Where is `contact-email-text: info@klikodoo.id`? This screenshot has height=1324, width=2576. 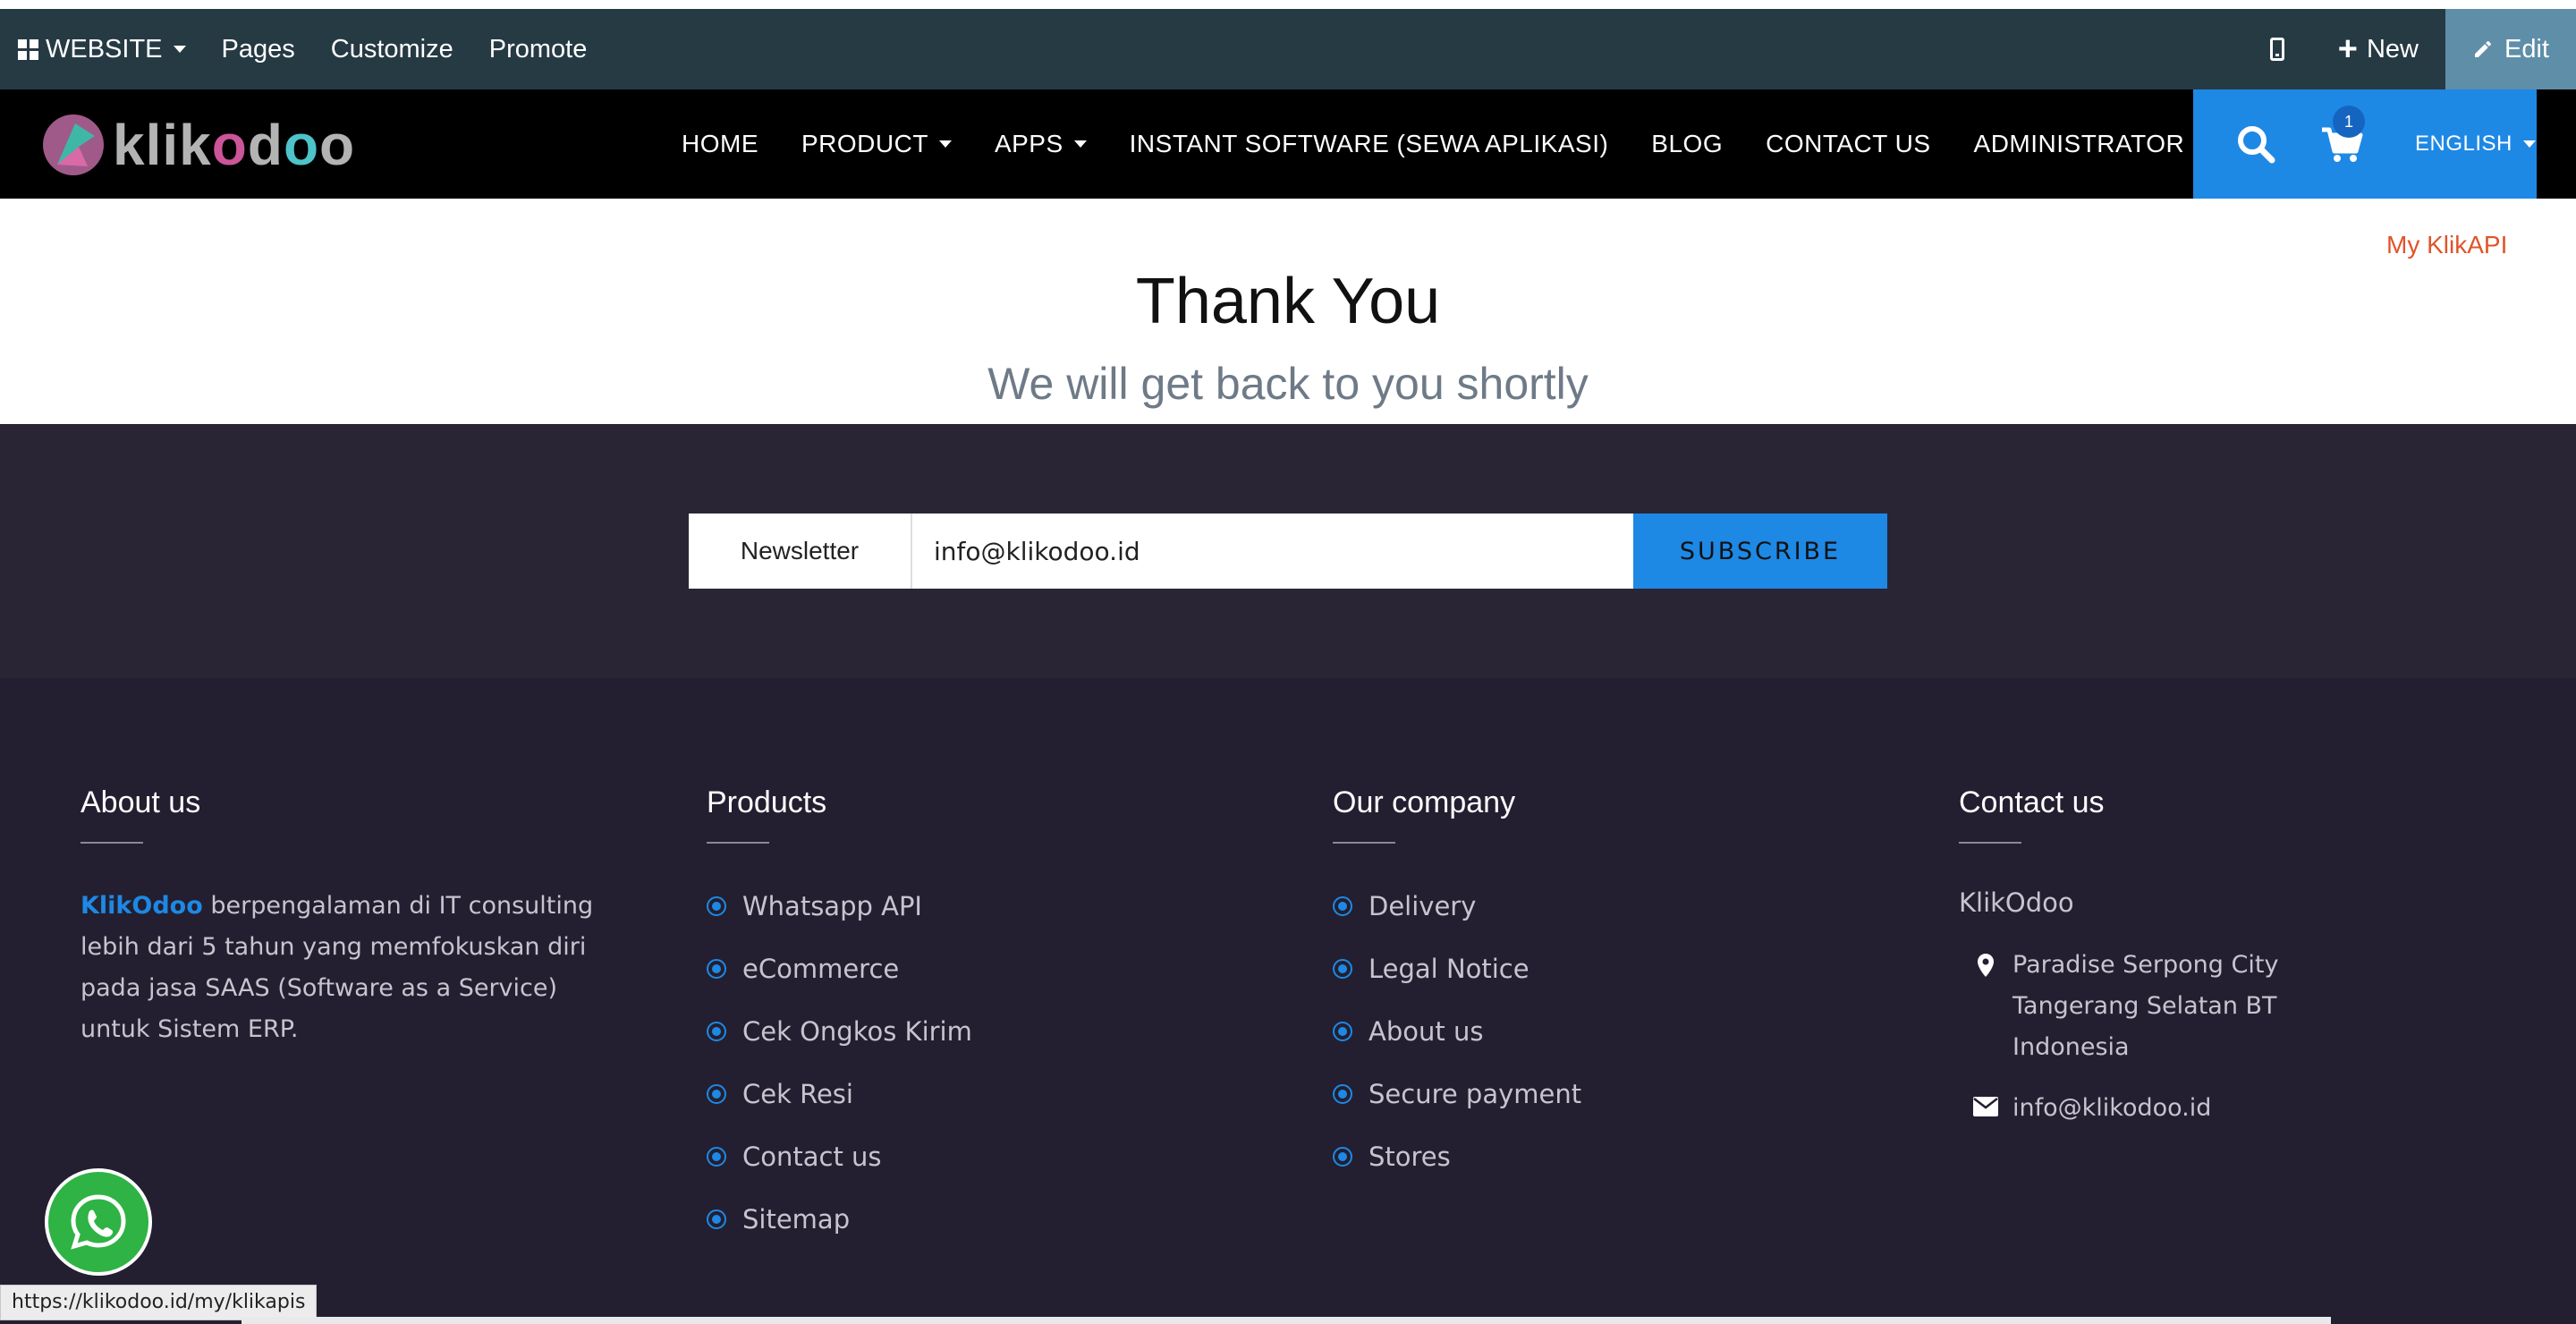 contact-email-text: info@klikodoo.id is located at coordinates (2112, 1108).